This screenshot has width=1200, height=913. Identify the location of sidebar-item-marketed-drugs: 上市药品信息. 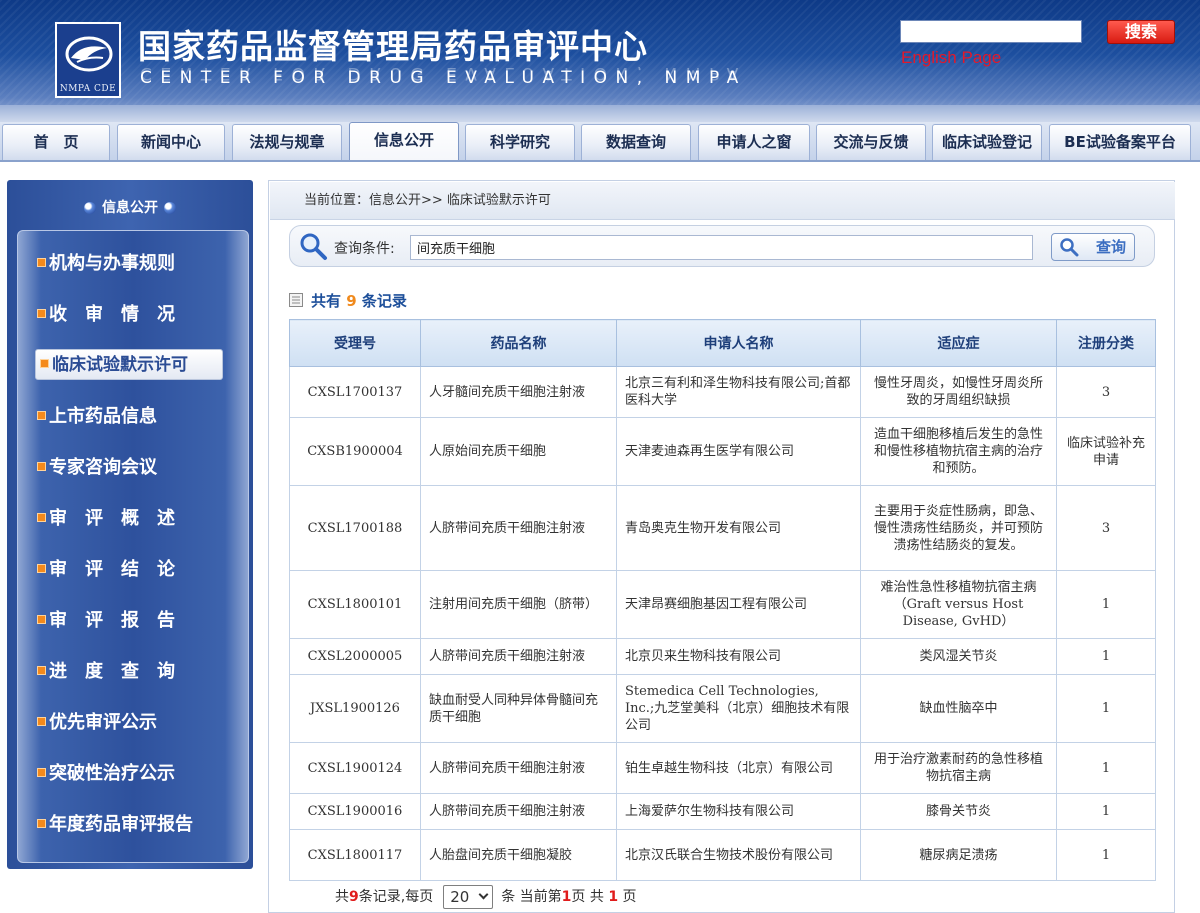
(97, 417).